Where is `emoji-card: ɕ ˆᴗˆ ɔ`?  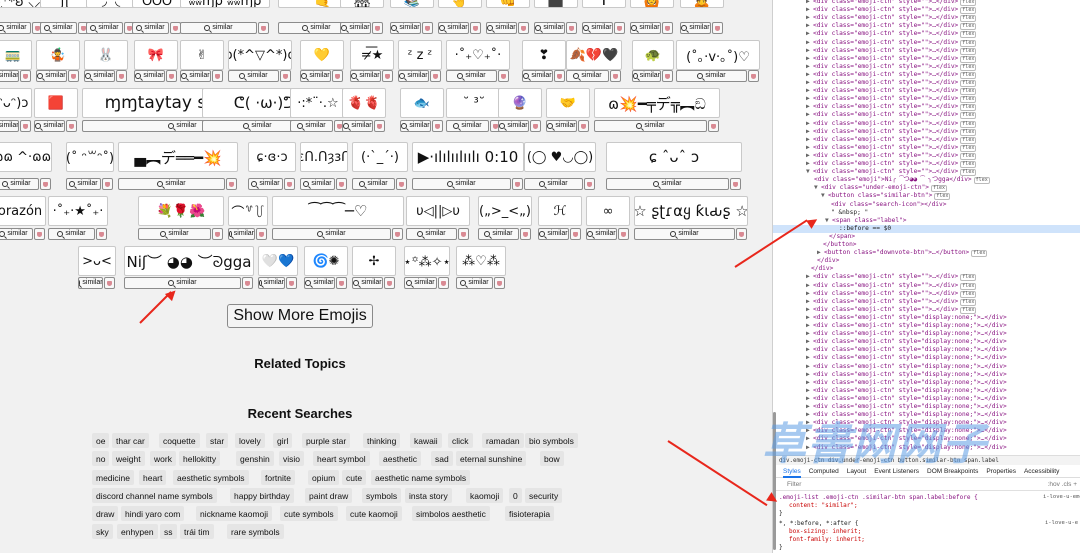 emoji-card: ɕ ˆᴗˆ ɔ is located at coordinates (674, 157).